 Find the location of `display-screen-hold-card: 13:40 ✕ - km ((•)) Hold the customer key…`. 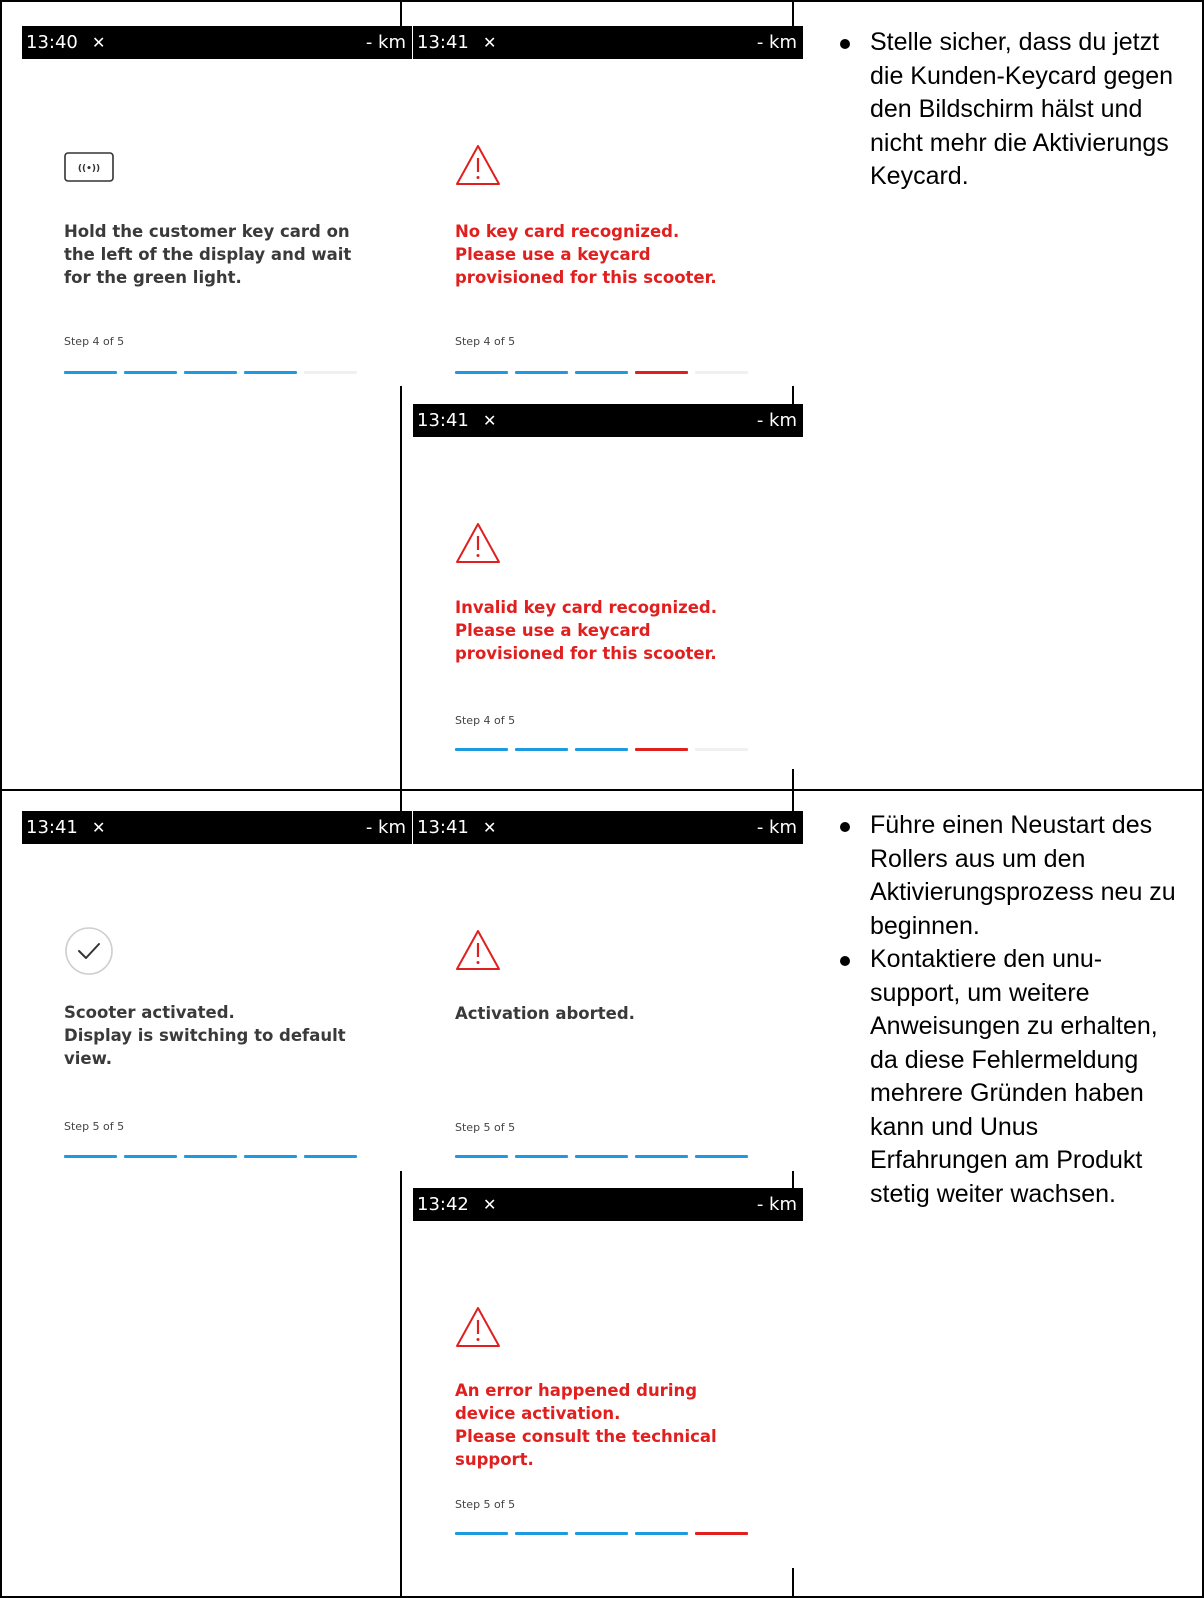

display-screen-hold-card: 13:40 ✕ - km ((•)) Hold the customer key… is located at coordinates (217, 206).